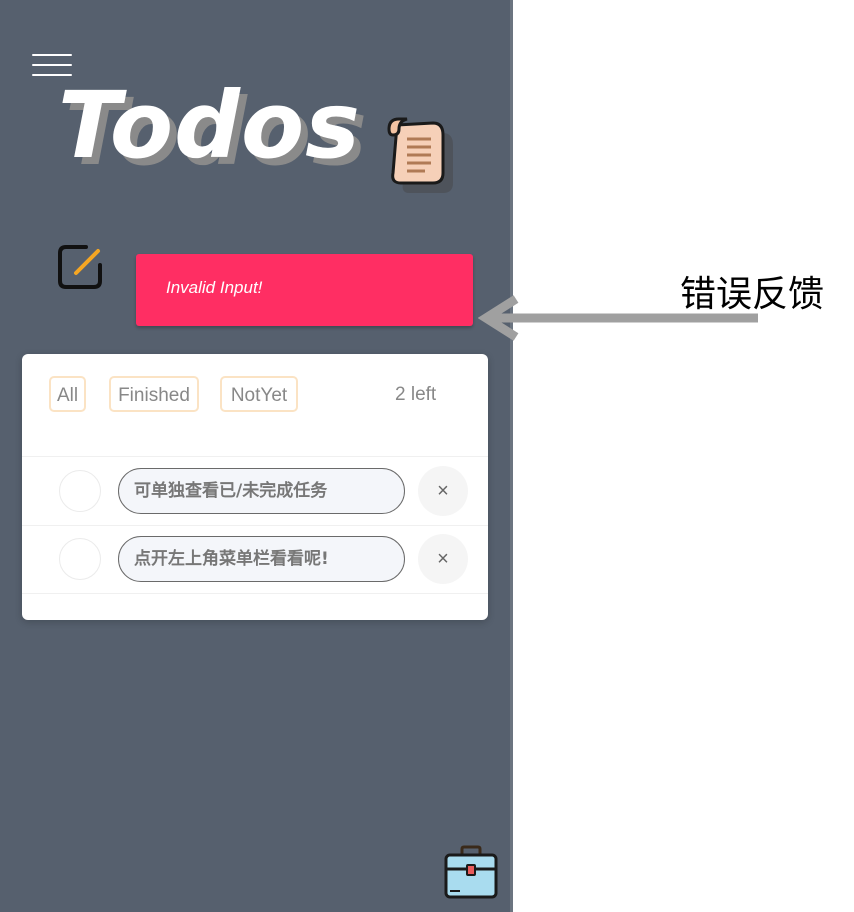 Image resolution: width=854 pixels, height=912 pixels. What do you see at coordinates (261, 491) in the screenshot?
I see `todo-text: 可单独查看已/未完成任务` at bounding box center [261, 491].